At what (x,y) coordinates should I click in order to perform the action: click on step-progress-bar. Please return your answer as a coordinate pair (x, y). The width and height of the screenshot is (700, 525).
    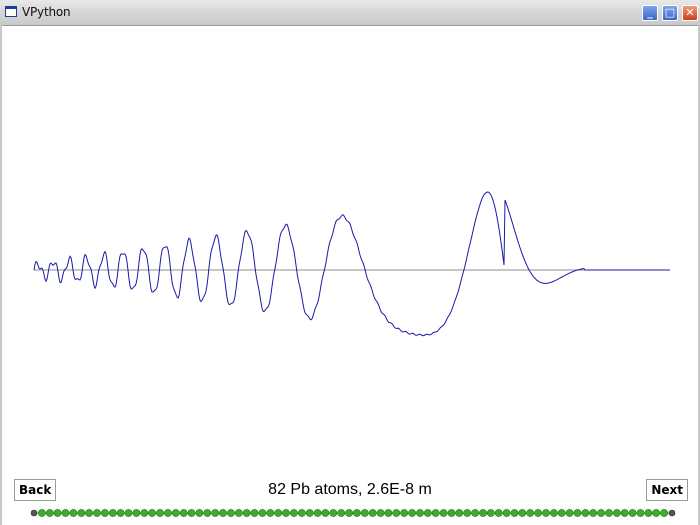
    Looking at the image, I should click on (350, 514).